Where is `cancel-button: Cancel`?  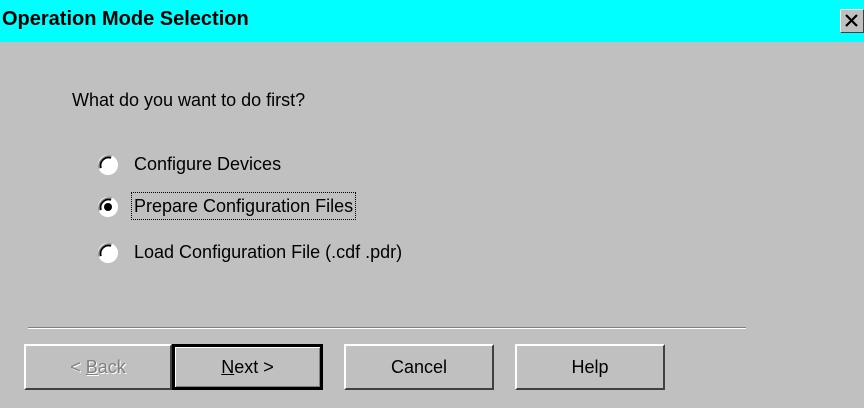
cancel-button: Cancel is located at coordinates (419, 367).